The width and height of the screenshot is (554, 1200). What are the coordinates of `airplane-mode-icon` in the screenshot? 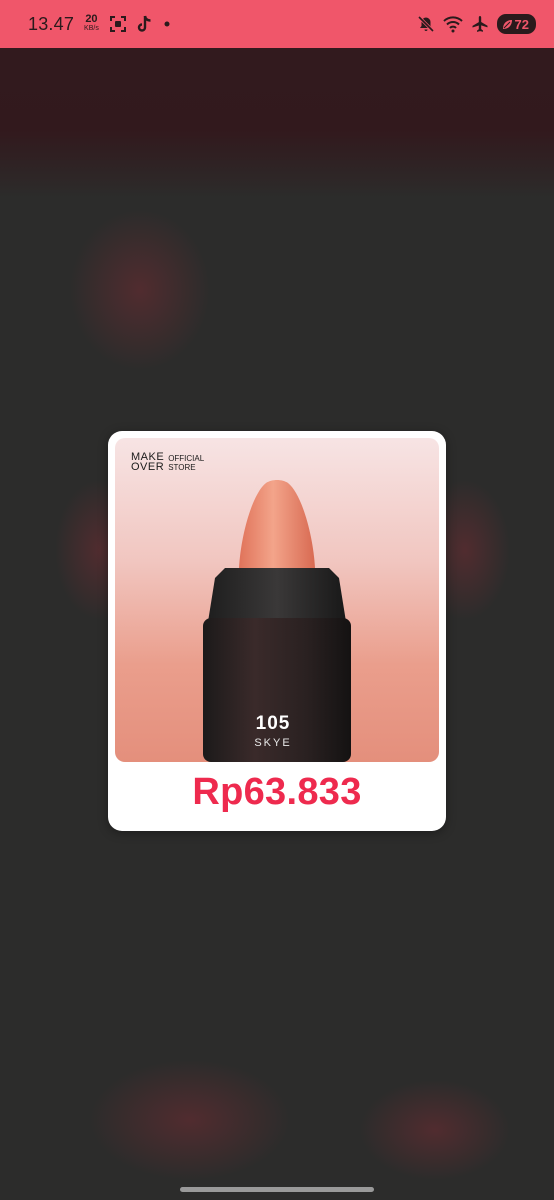 It's located at (480, 24).